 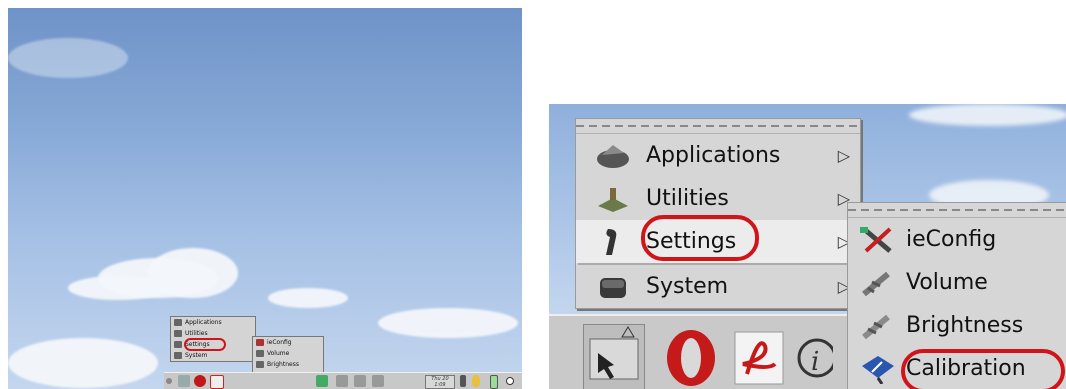 I want to click on start-menu-item-applications: Applications ▷, so click(x=718, y=155).